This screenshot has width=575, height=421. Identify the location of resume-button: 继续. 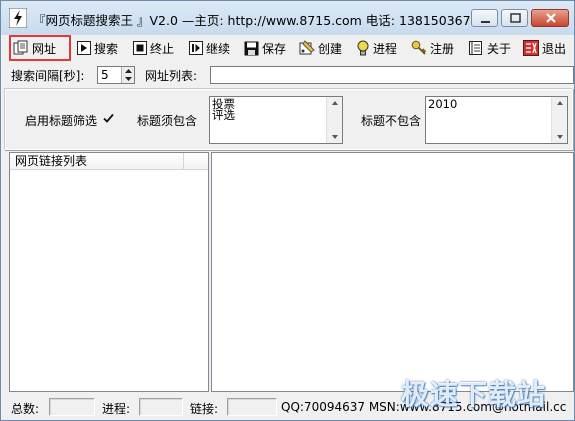
(207, 48).